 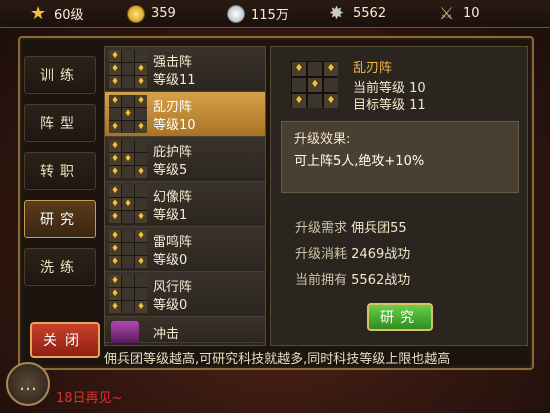 I want to click on upgrade-requirement: 升级需求 佣兵团55, so click(x=351, y=226).